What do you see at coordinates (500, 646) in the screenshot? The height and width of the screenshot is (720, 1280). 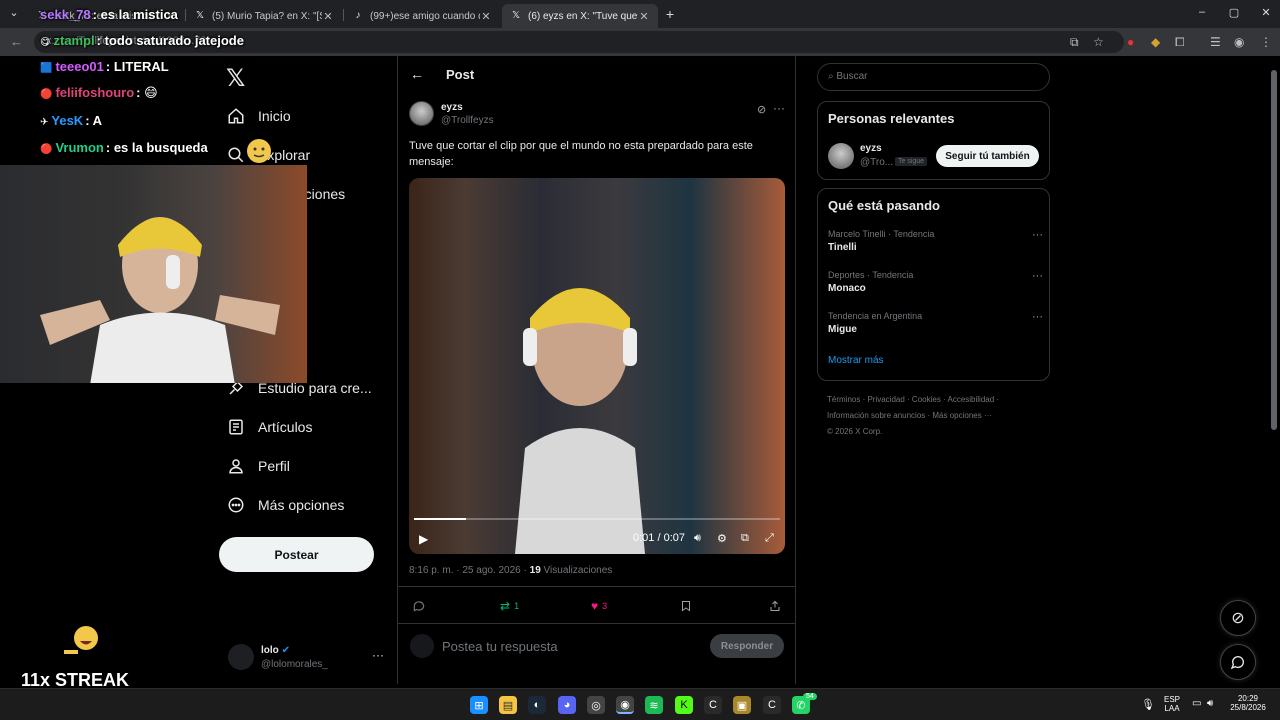 I see `reply-input: Postea tu respuesta` at bounding box center [500, 646].